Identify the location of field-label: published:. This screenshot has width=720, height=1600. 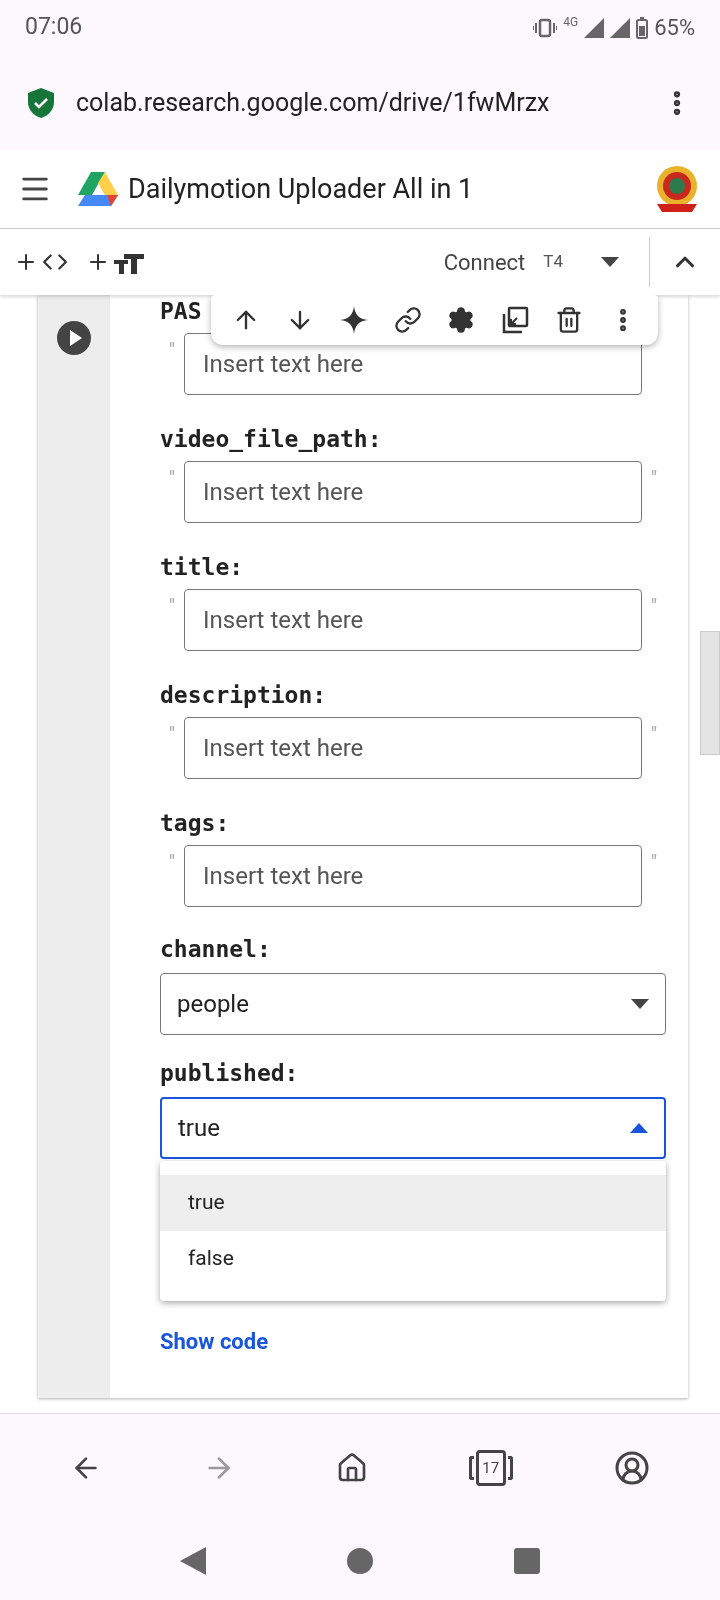
(229, 1073).